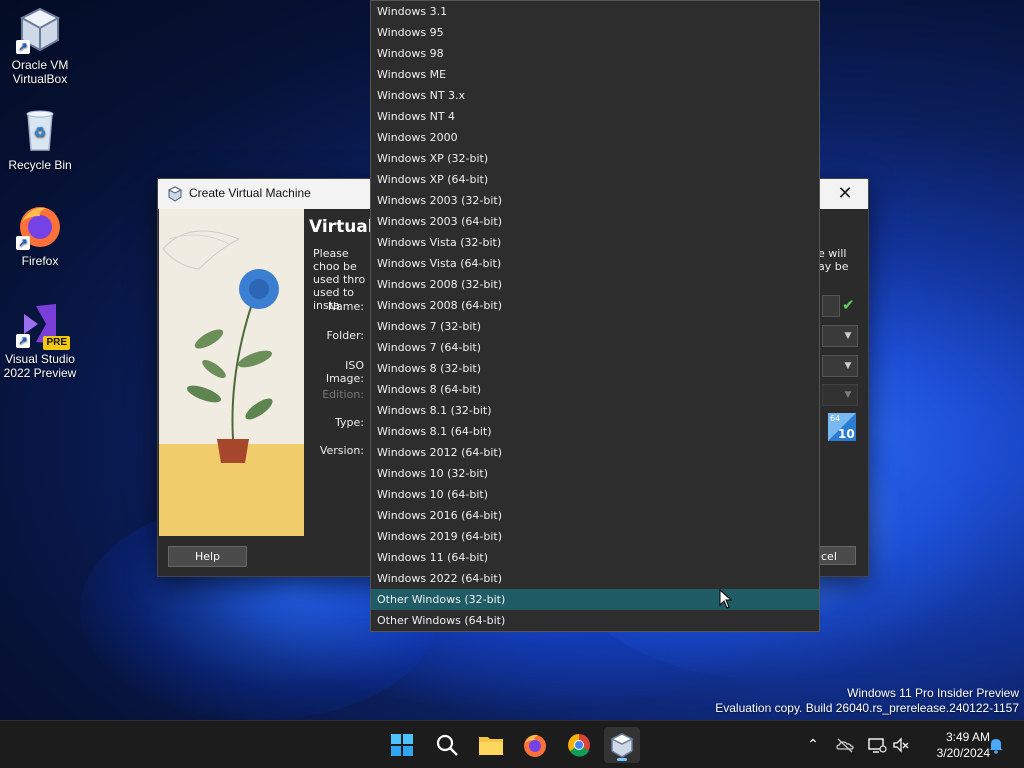 This screenshot has height=768, width=1024. Describe the element at coordinates (848, 305) in the screenshot. I see `valid-check-icon: ✔` at that location.